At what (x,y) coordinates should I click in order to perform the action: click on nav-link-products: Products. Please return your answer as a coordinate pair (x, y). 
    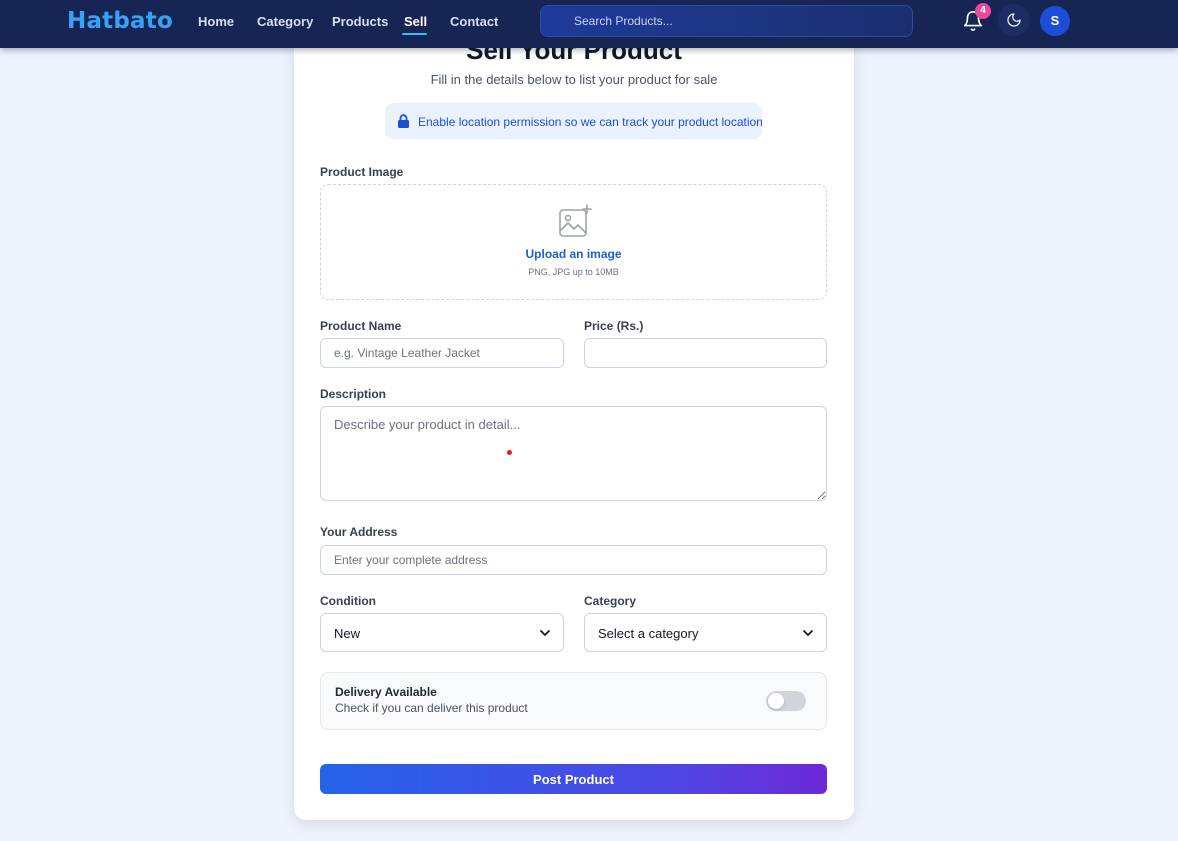
    Looking at the image, I should click on (360, 21).